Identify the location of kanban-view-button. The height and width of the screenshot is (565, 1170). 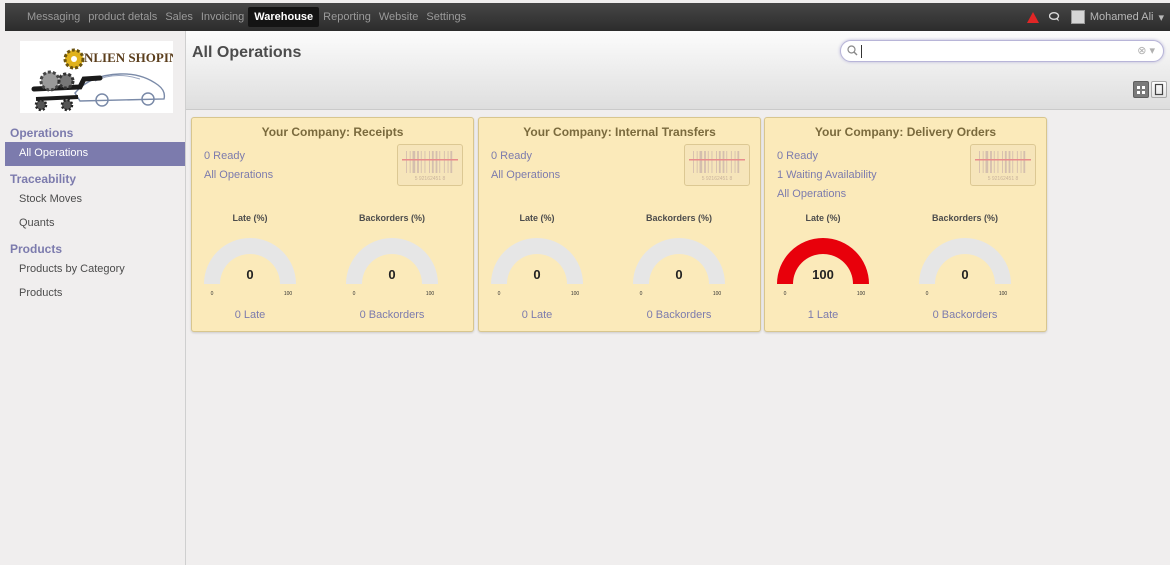
(1141, 89).